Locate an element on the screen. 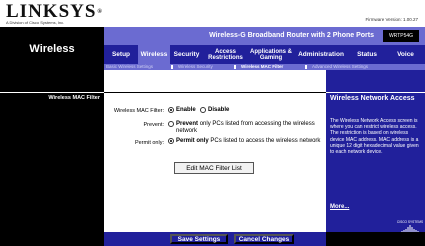  save-settings-button: Save Settings is located at coordinates (199, 239).